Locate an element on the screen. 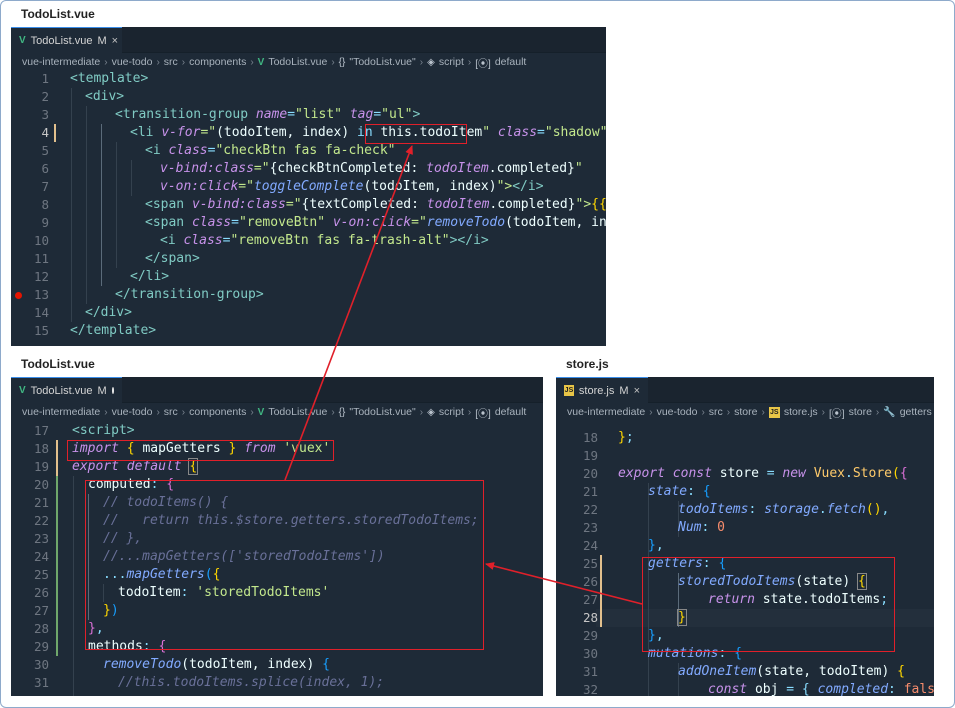 Image resolution: width=955 pixels, height=708 pixels. arrow-getters-to-computed is located at coordinates (564, 583).